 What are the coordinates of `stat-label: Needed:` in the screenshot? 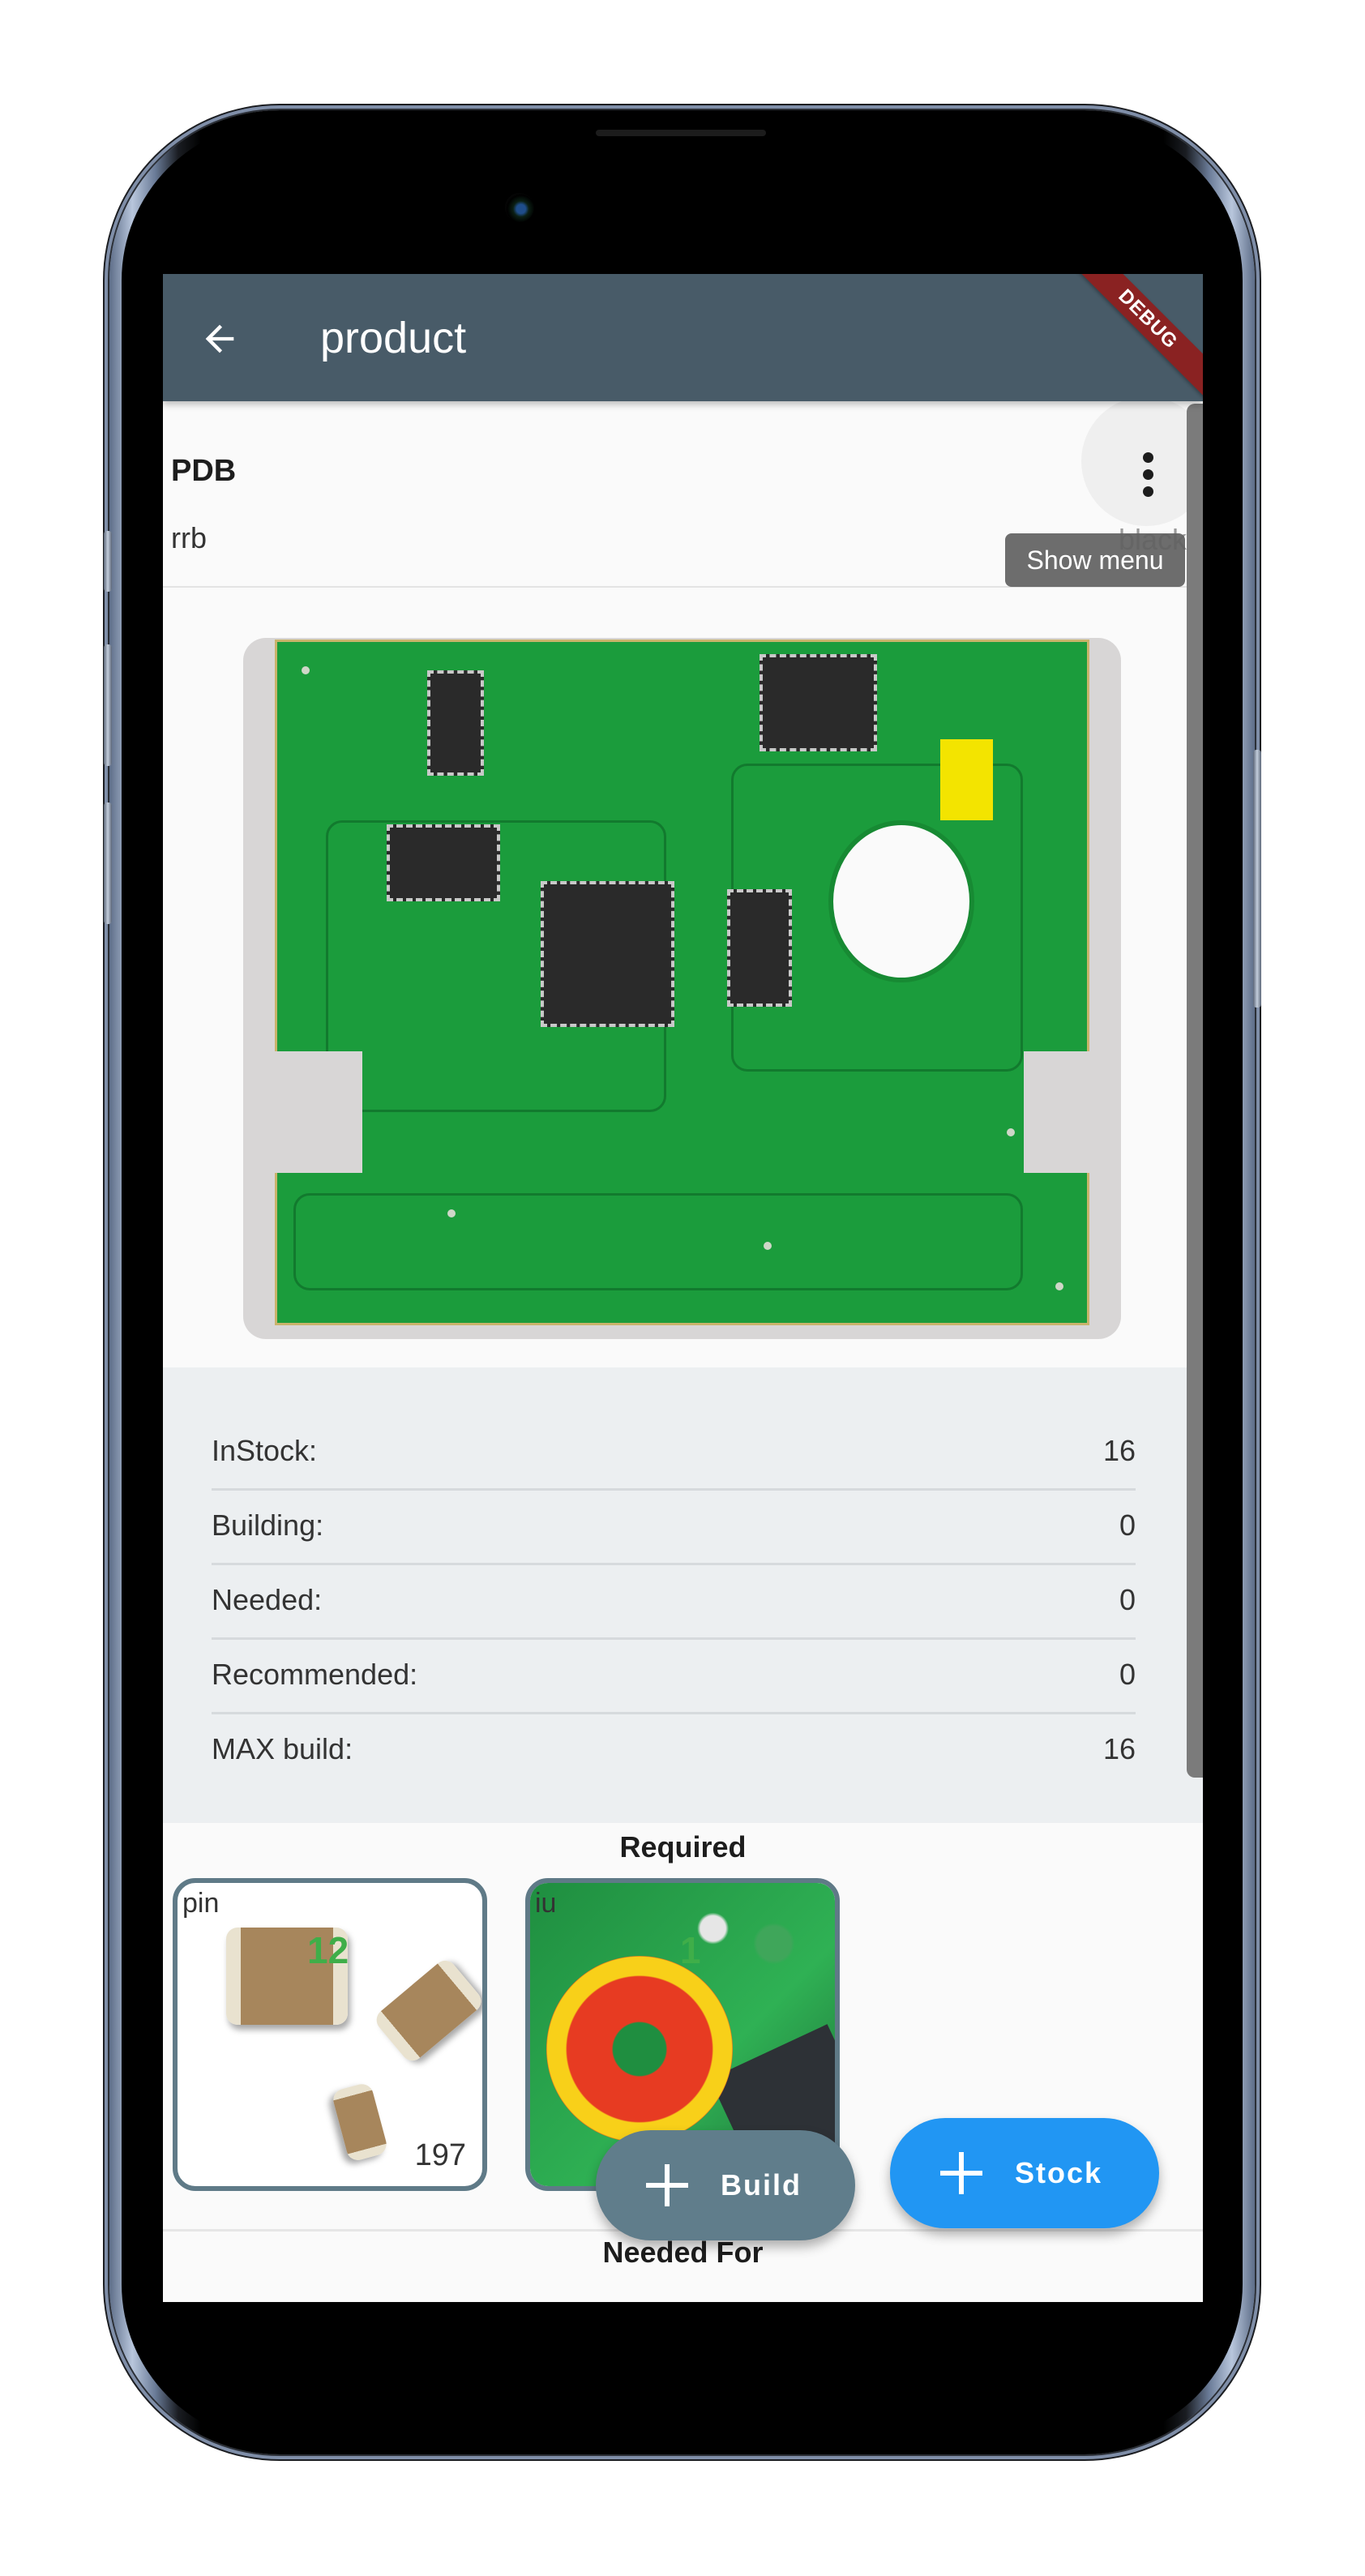 It's located at (267, 1599).